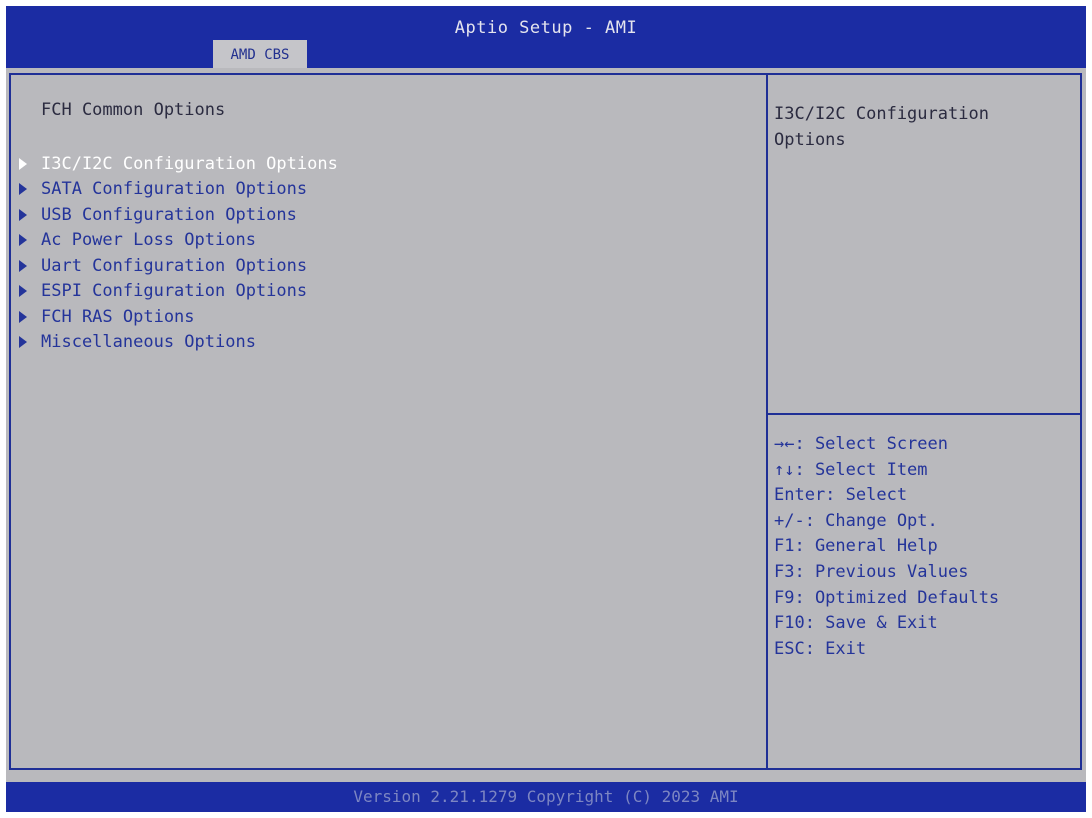 The image size is (1092, 818). Describe the element at coordinates (546, 797) in the screenshot. I see `footer-version: Version 2.21.1279 Copyright (C) 2023 AMI` at that location.